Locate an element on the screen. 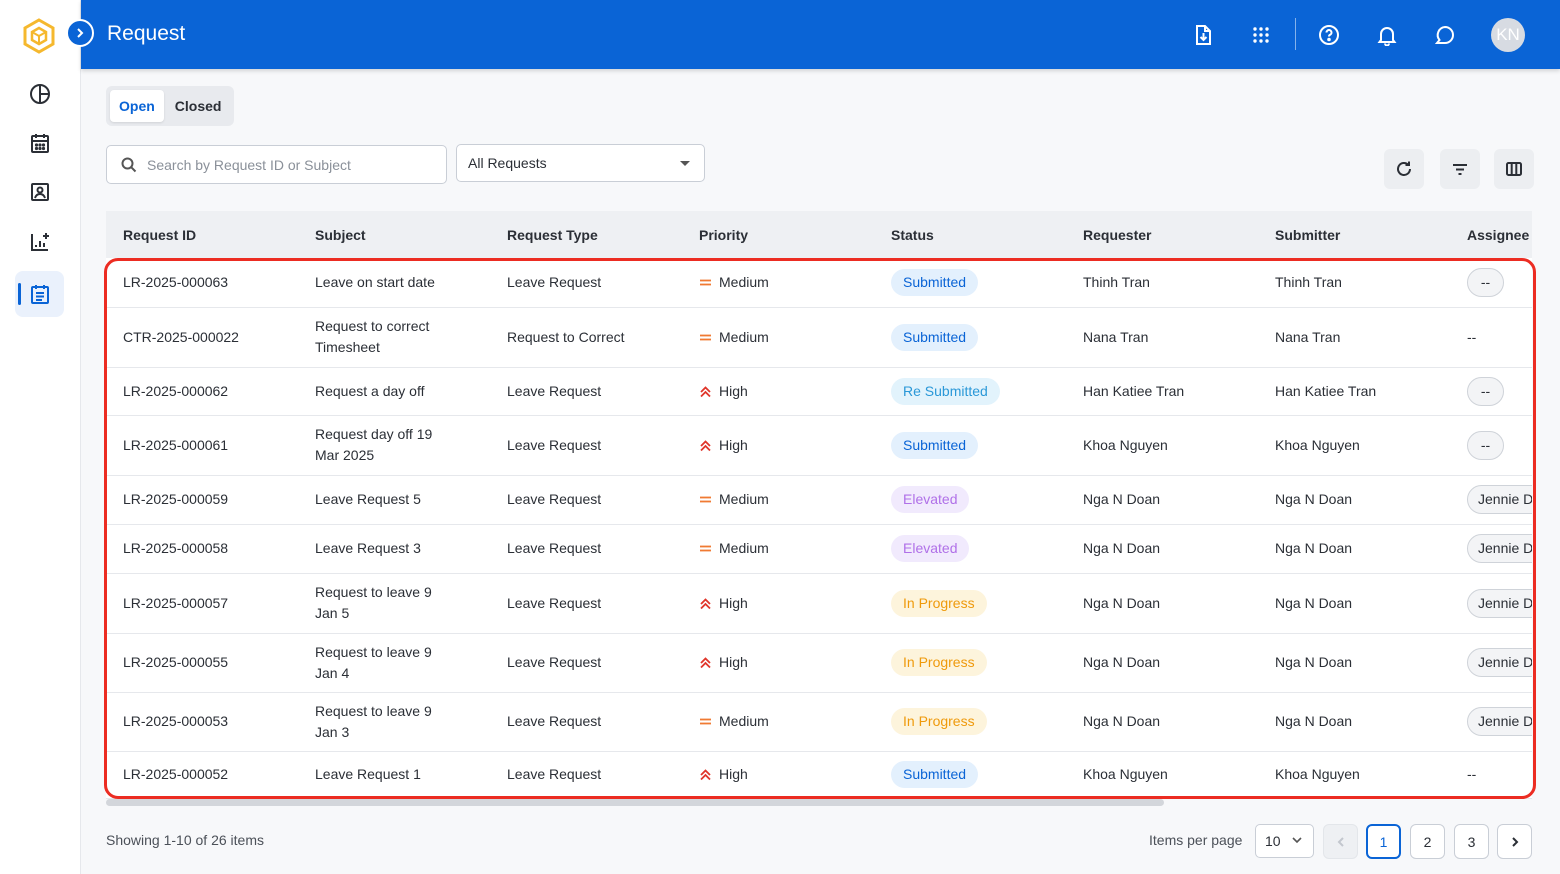 The image size is (1560, 874). request-id-cell: LR-2025-000059 is located at coordinates (202, 500).